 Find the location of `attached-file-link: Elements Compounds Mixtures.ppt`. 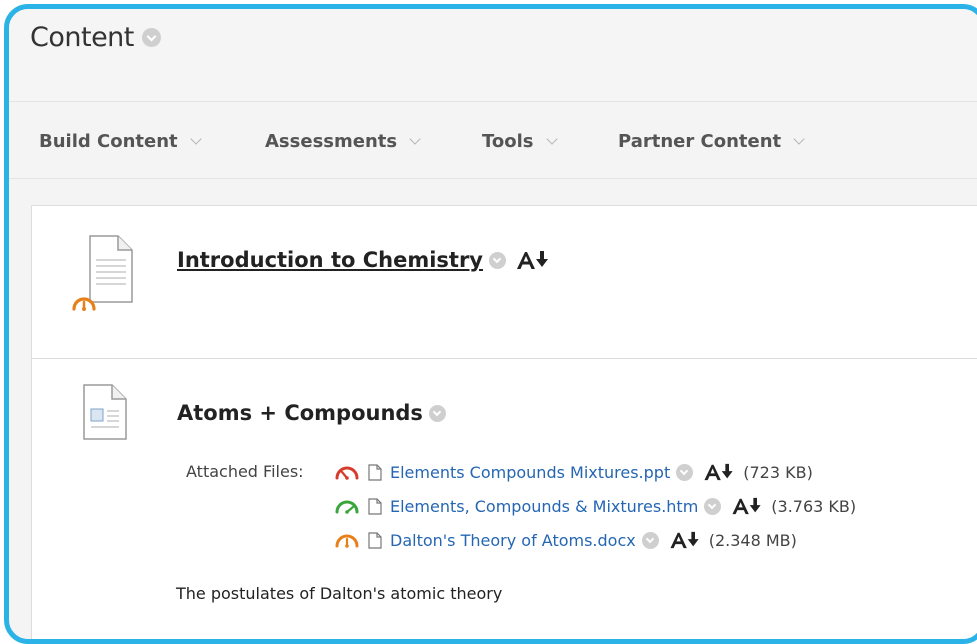

attached-file-link: Elements Compounds Mixtures.ppt is located at coordinates (530, 472).